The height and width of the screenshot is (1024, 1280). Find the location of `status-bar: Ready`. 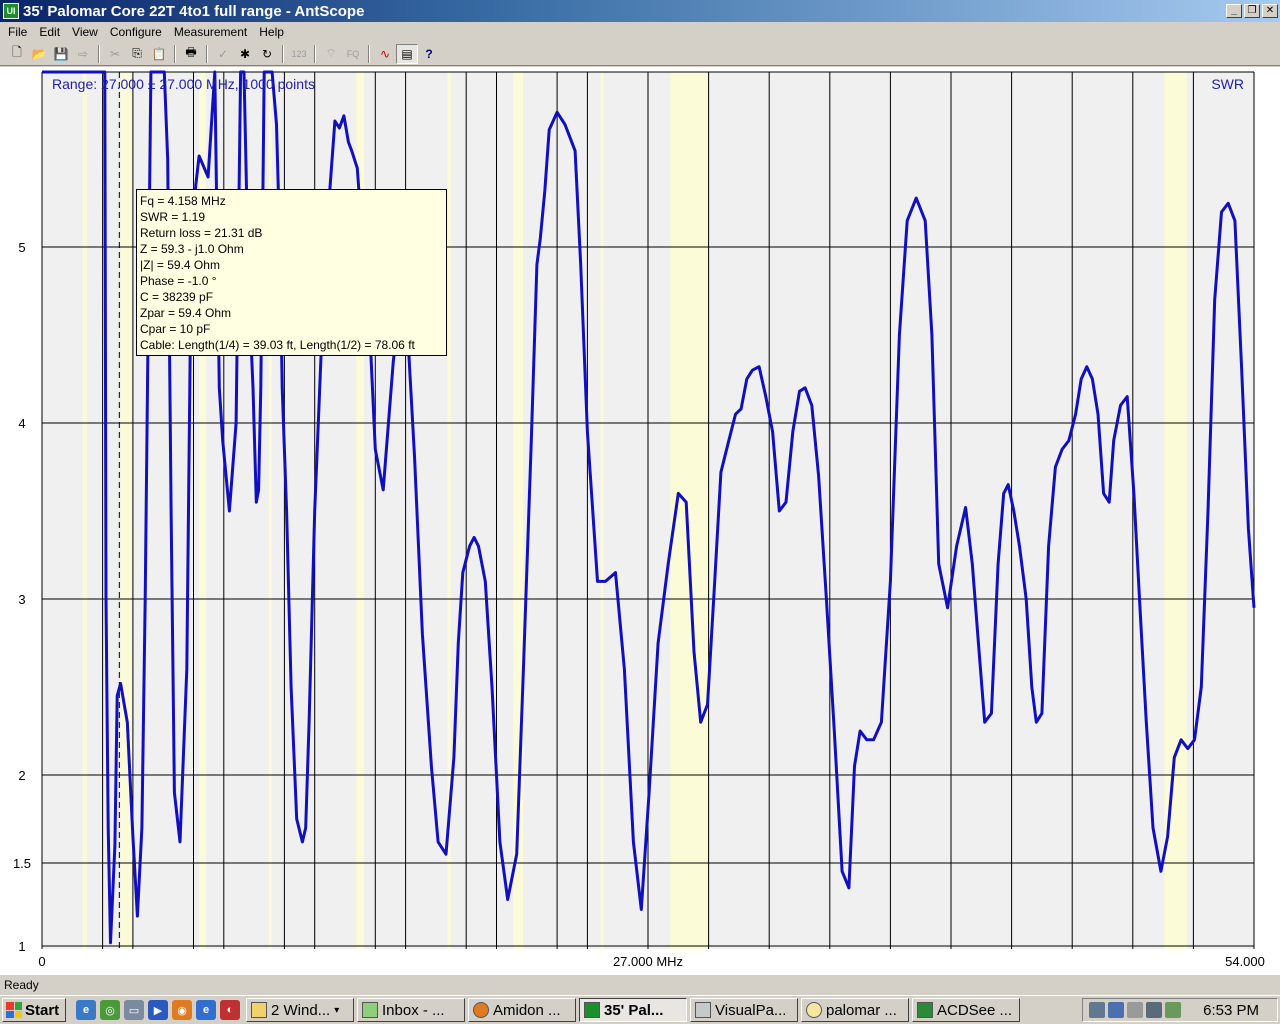

status-bar: Ready is located at coordinates (640, 985).